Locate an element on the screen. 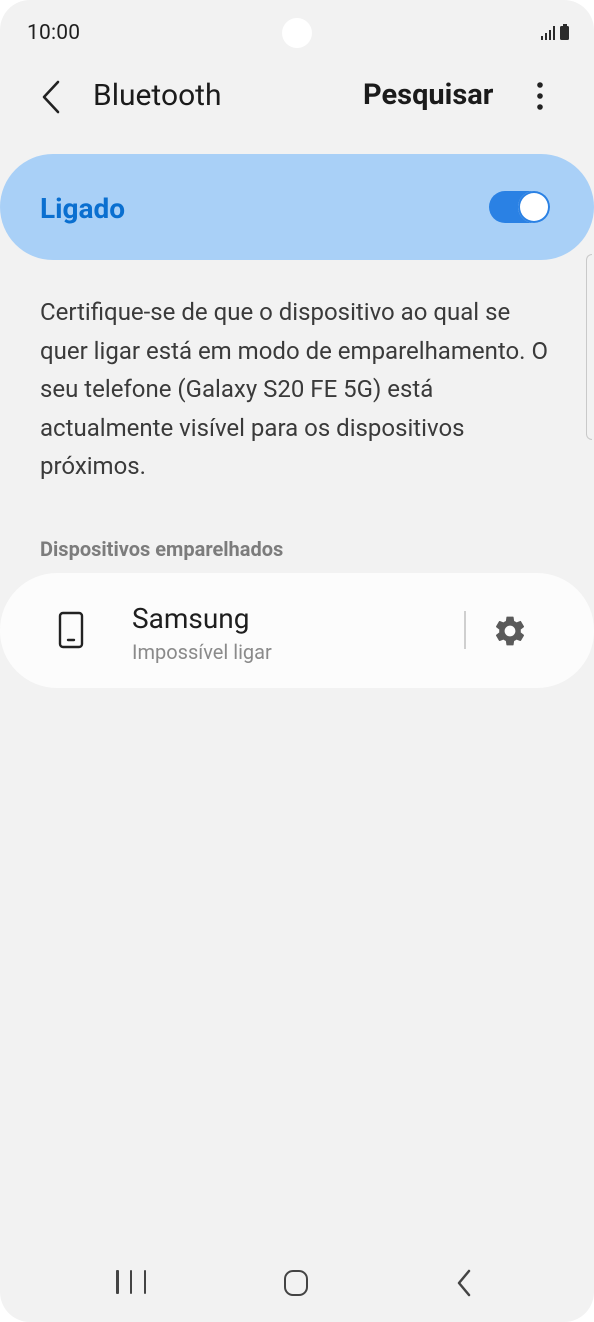  switch-knob is located at coordinates (534, 207).